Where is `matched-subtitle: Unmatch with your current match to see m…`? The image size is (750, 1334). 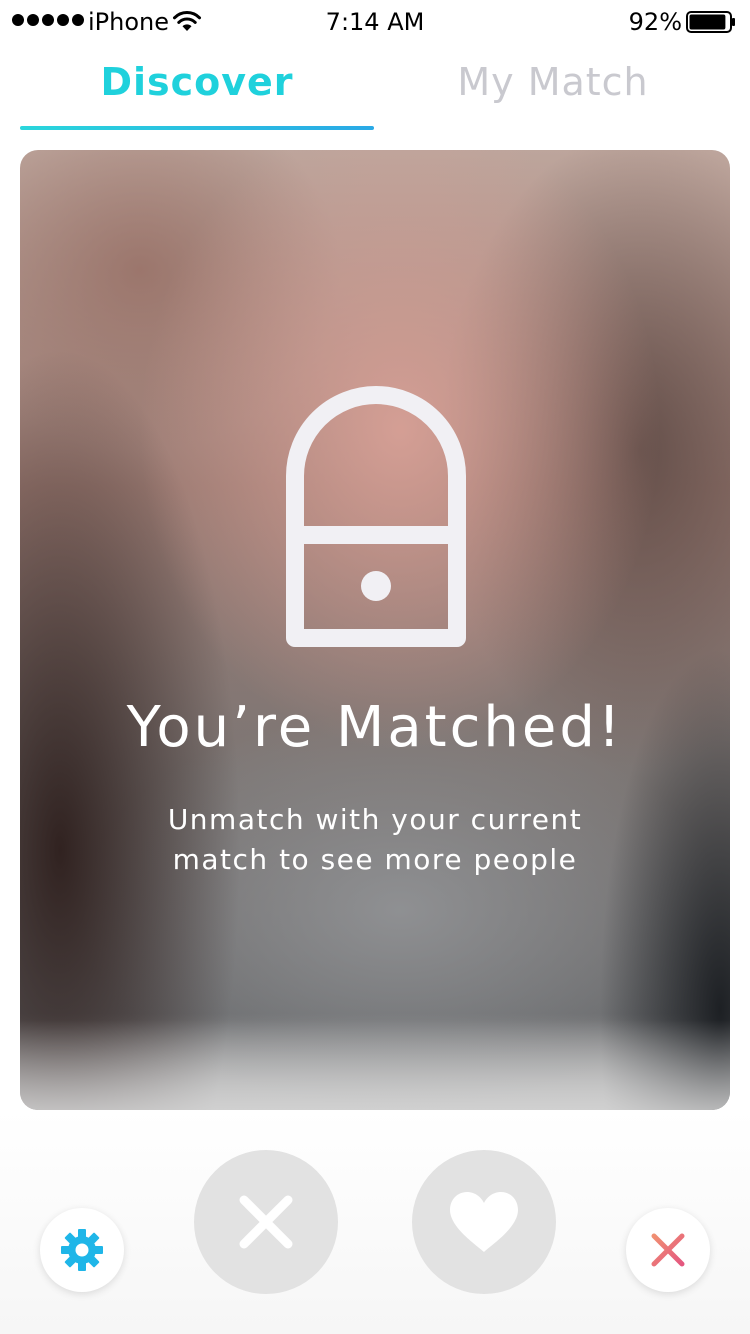
matched-subtitle: Unmatch with your current match to see m… is located at coordinates (375, 839).